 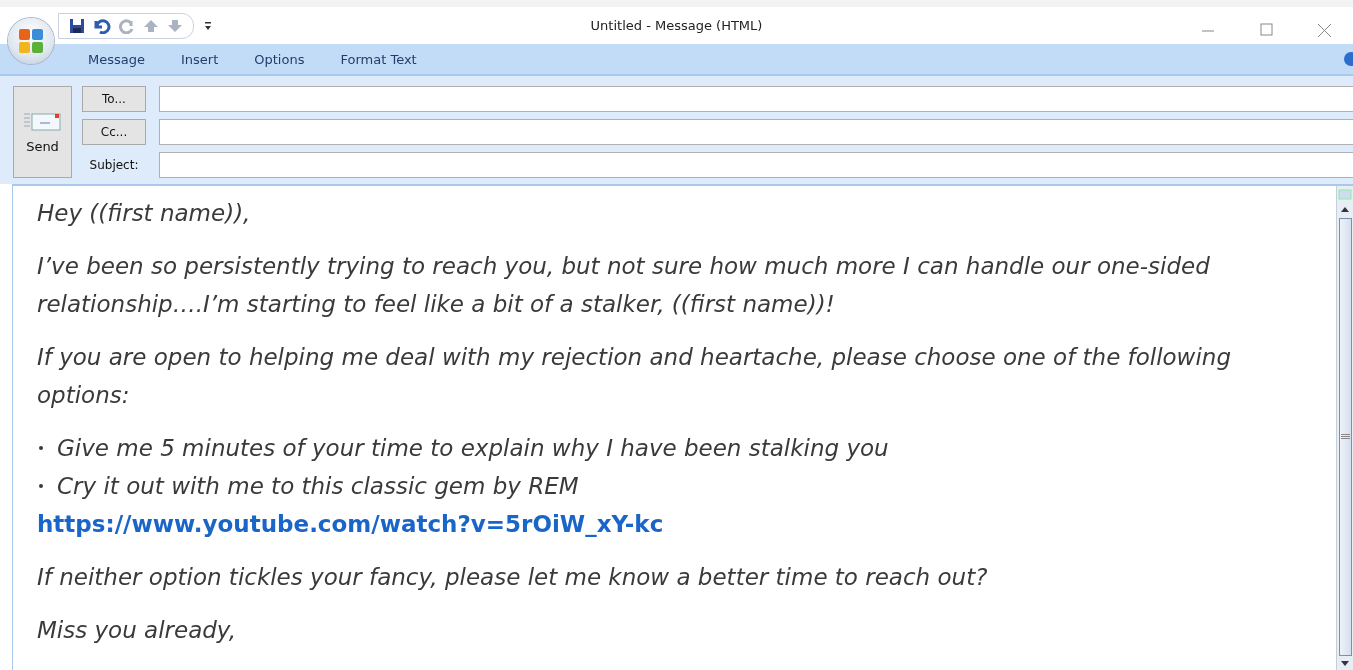 What do you see at coordinates (175, 25) in the screenshot?
I see `down-arrow-icon` at bounding box center [175, 25].